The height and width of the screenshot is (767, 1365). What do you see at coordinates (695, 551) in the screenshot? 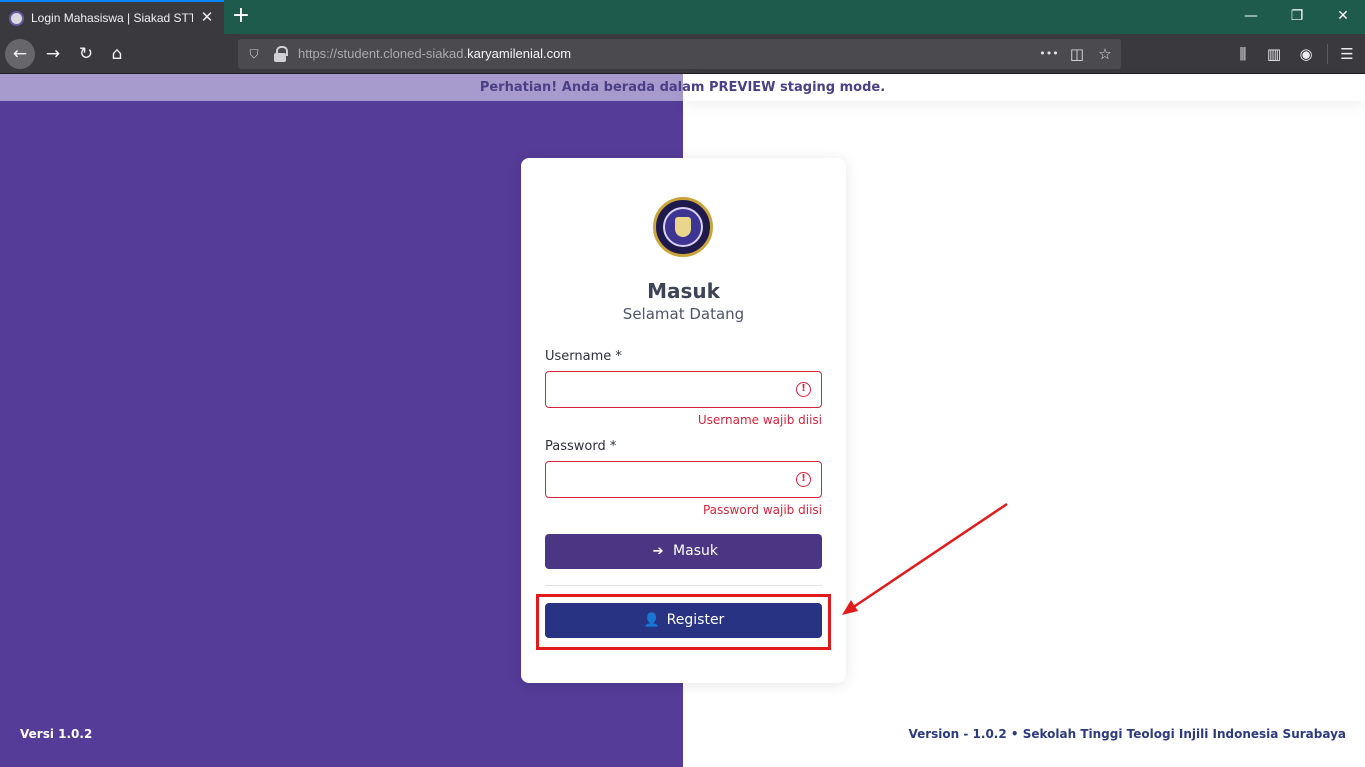
I see `login-button-label: Masuk` at bounding box center [695, 551].